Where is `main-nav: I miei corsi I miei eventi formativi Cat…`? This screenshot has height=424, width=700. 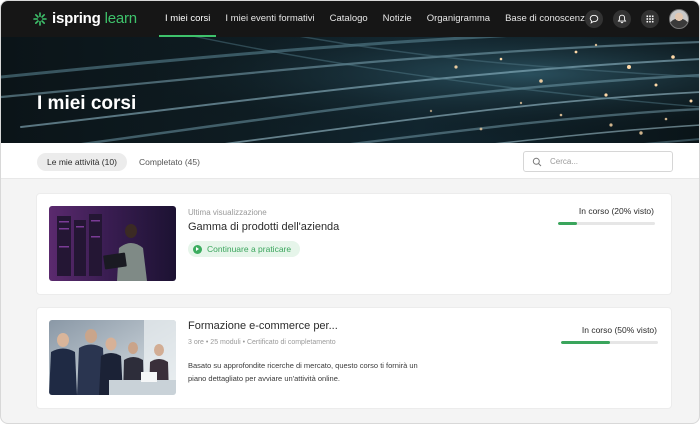
main-nav: I miei corsi I miei eventi formativi Cat… is located at coordinates (379, 19).